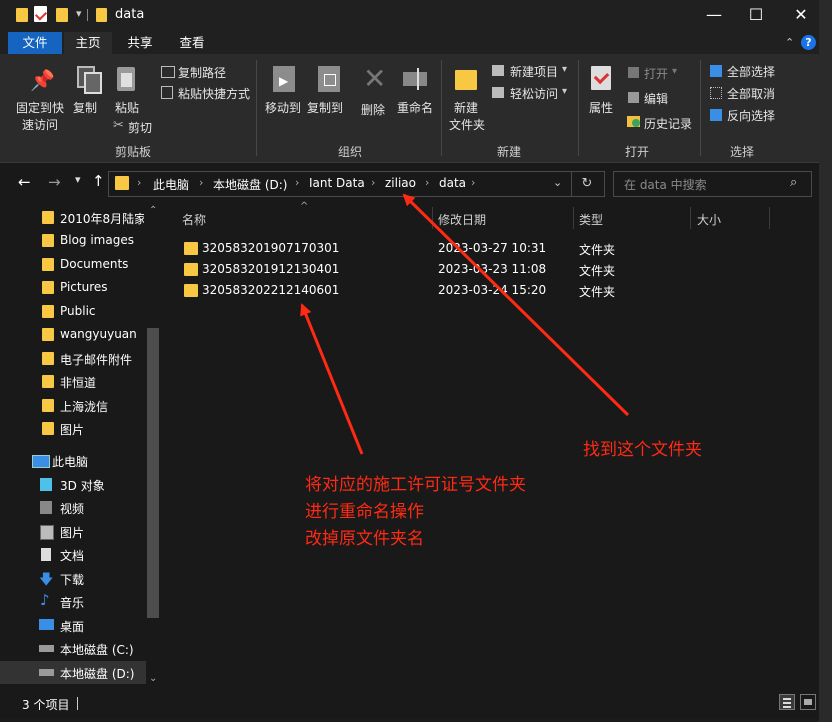 Image resolution: width=832 pixels, height=722 pixels. Describe the element at coordinates (332, 379) in the screenshot. I see `arrow-to-folders` at that location.